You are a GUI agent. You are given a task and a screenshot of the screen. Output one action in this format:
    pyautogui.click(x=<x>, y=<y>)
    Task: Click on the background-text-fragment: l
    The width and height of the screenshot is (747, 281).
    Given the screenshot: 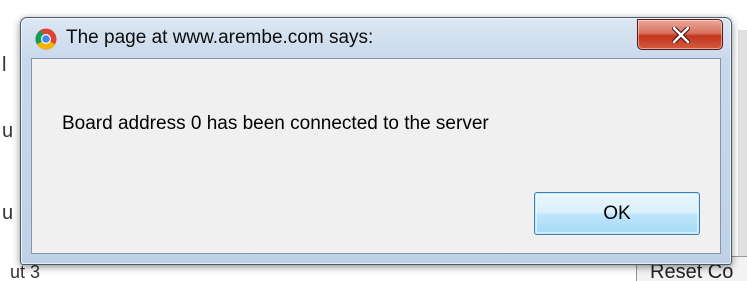 What is the action you would take?
    pyautogui.click(x=4, y=65)
    